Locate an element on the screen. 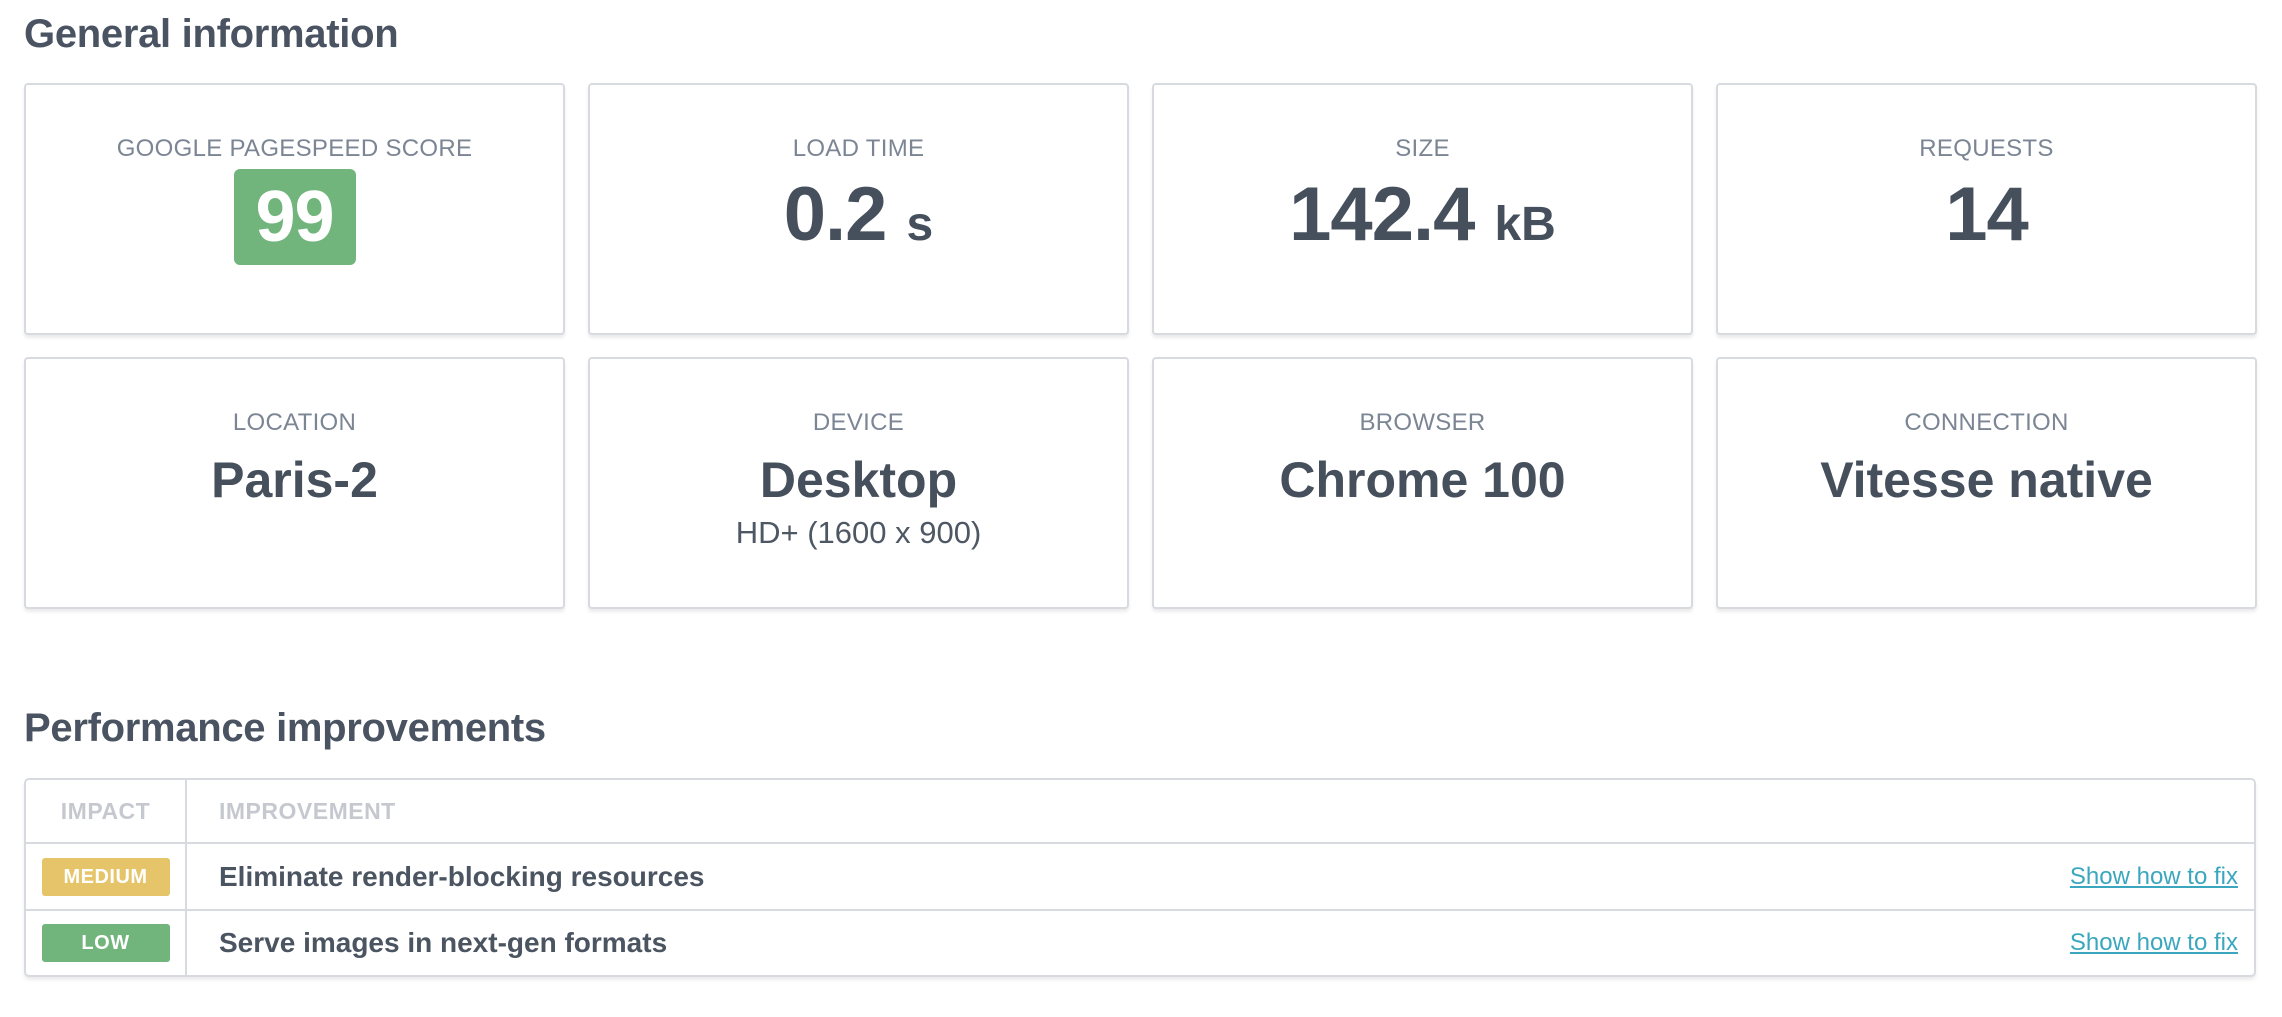  impact-column-header: IMPACT is located at coordinates (105, 810).